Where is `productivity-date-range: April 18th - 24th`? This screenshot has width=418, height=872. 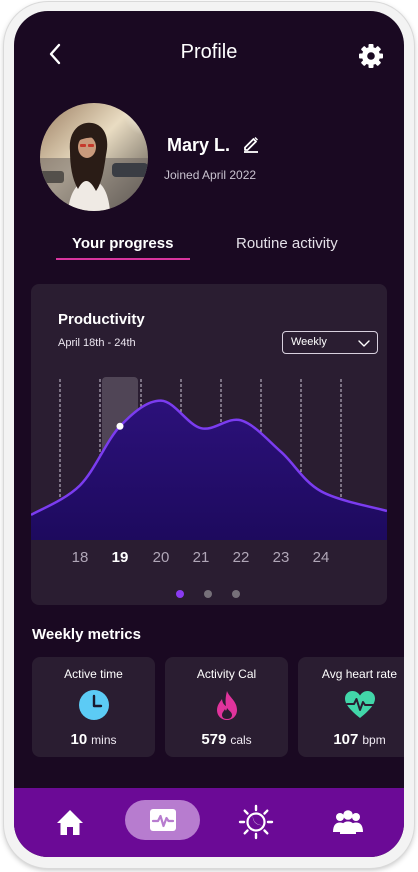
productivity-date-range: April 18th - 24th is located at coordinates (97, 343).